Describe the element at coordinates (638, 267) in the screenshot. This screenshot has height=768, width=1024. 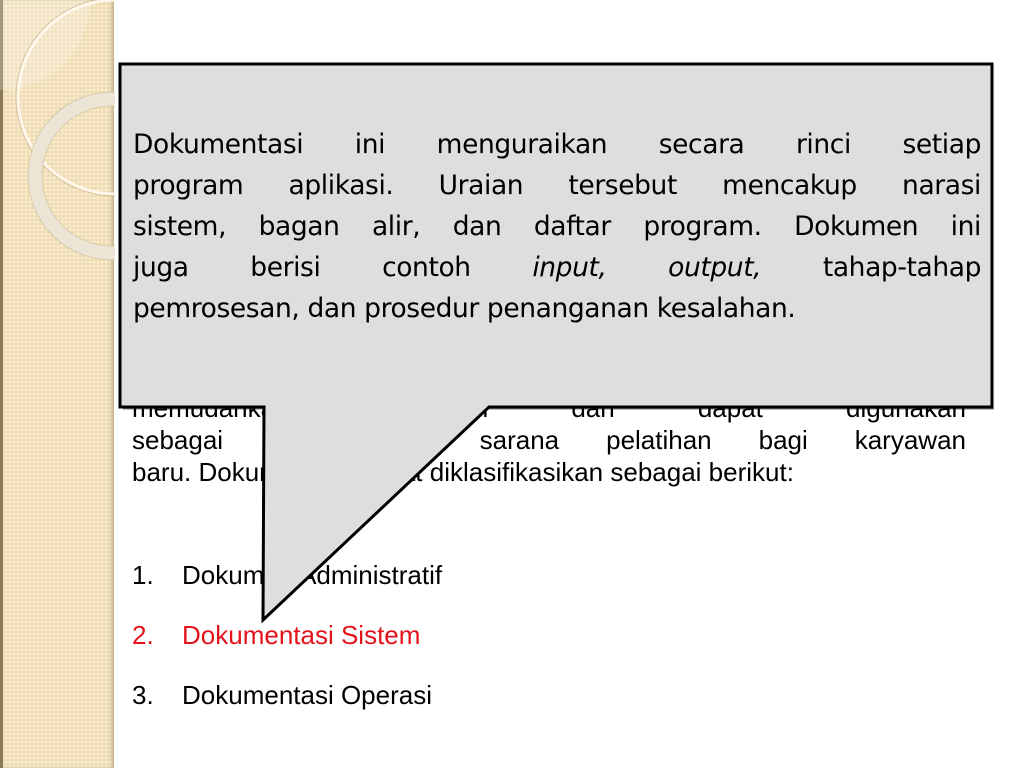
I see `callout-line-segment` at that location.